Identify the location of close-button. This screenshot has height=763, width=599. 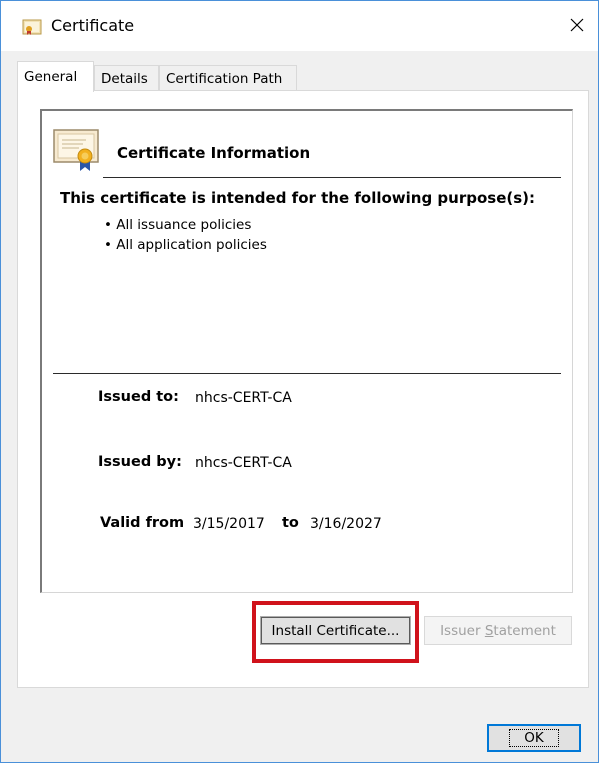
(577, 25).